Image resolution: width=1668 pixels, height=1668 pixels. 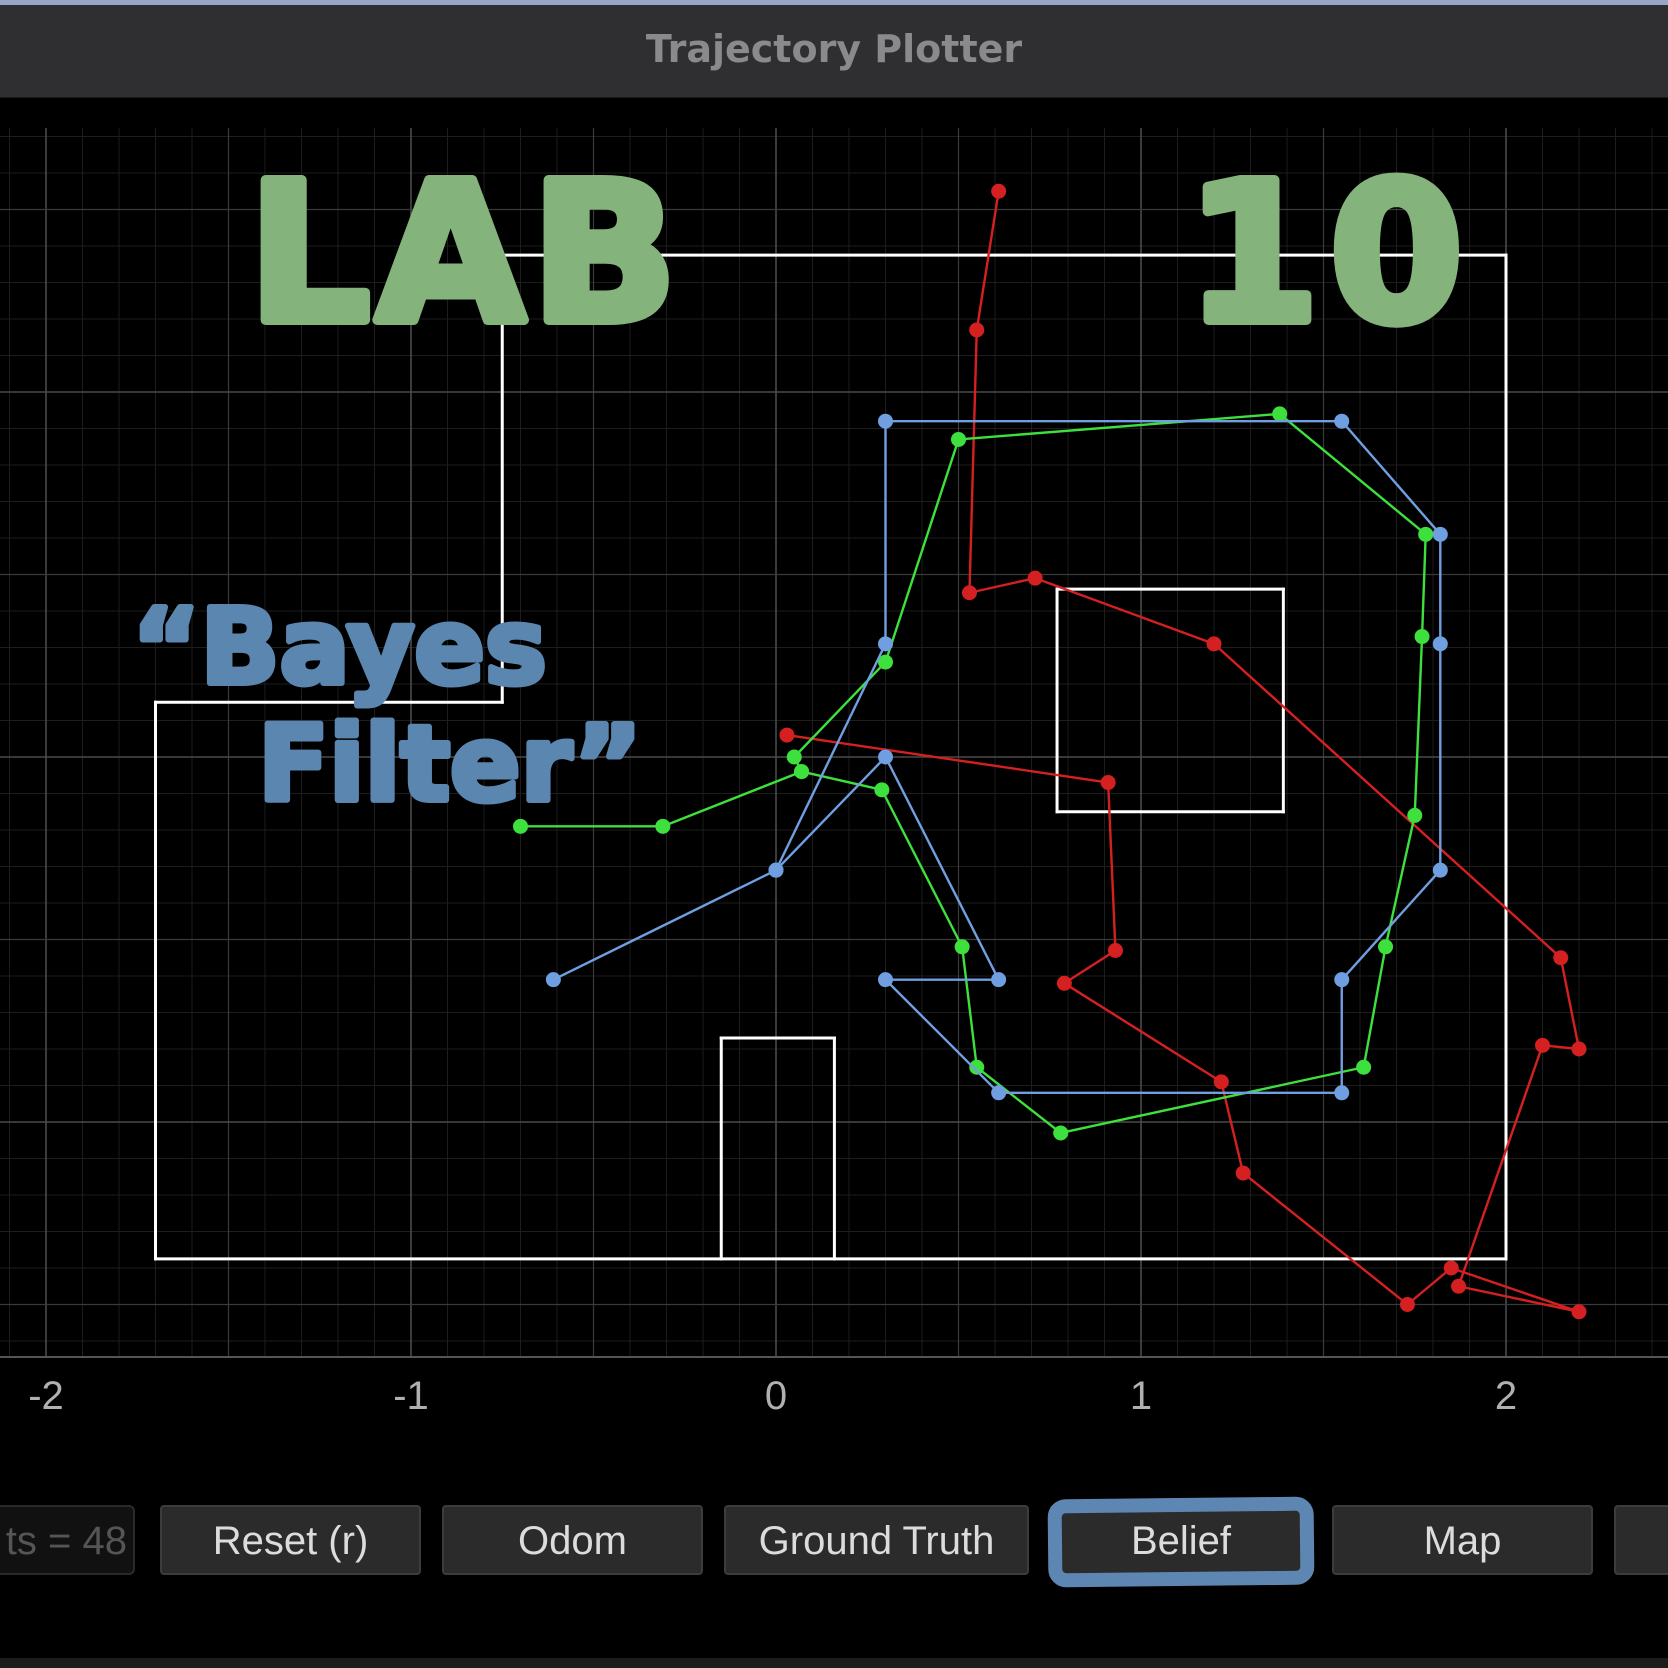 I want to click on x-axis-ticks: -2 -1 0 1 2, so click(x=772, y=1396).